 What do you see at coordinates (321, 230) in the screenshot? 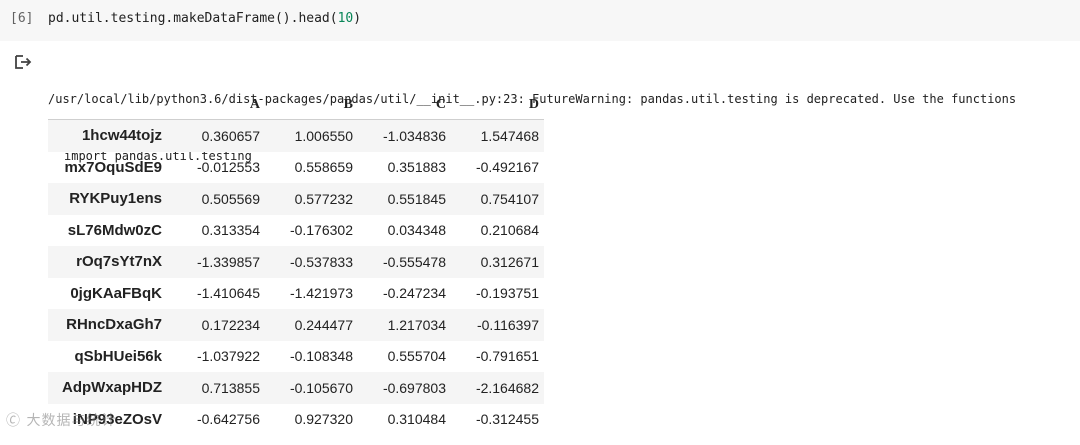
I see `table-cell: -0.176302` at bounding box center [321, 230].